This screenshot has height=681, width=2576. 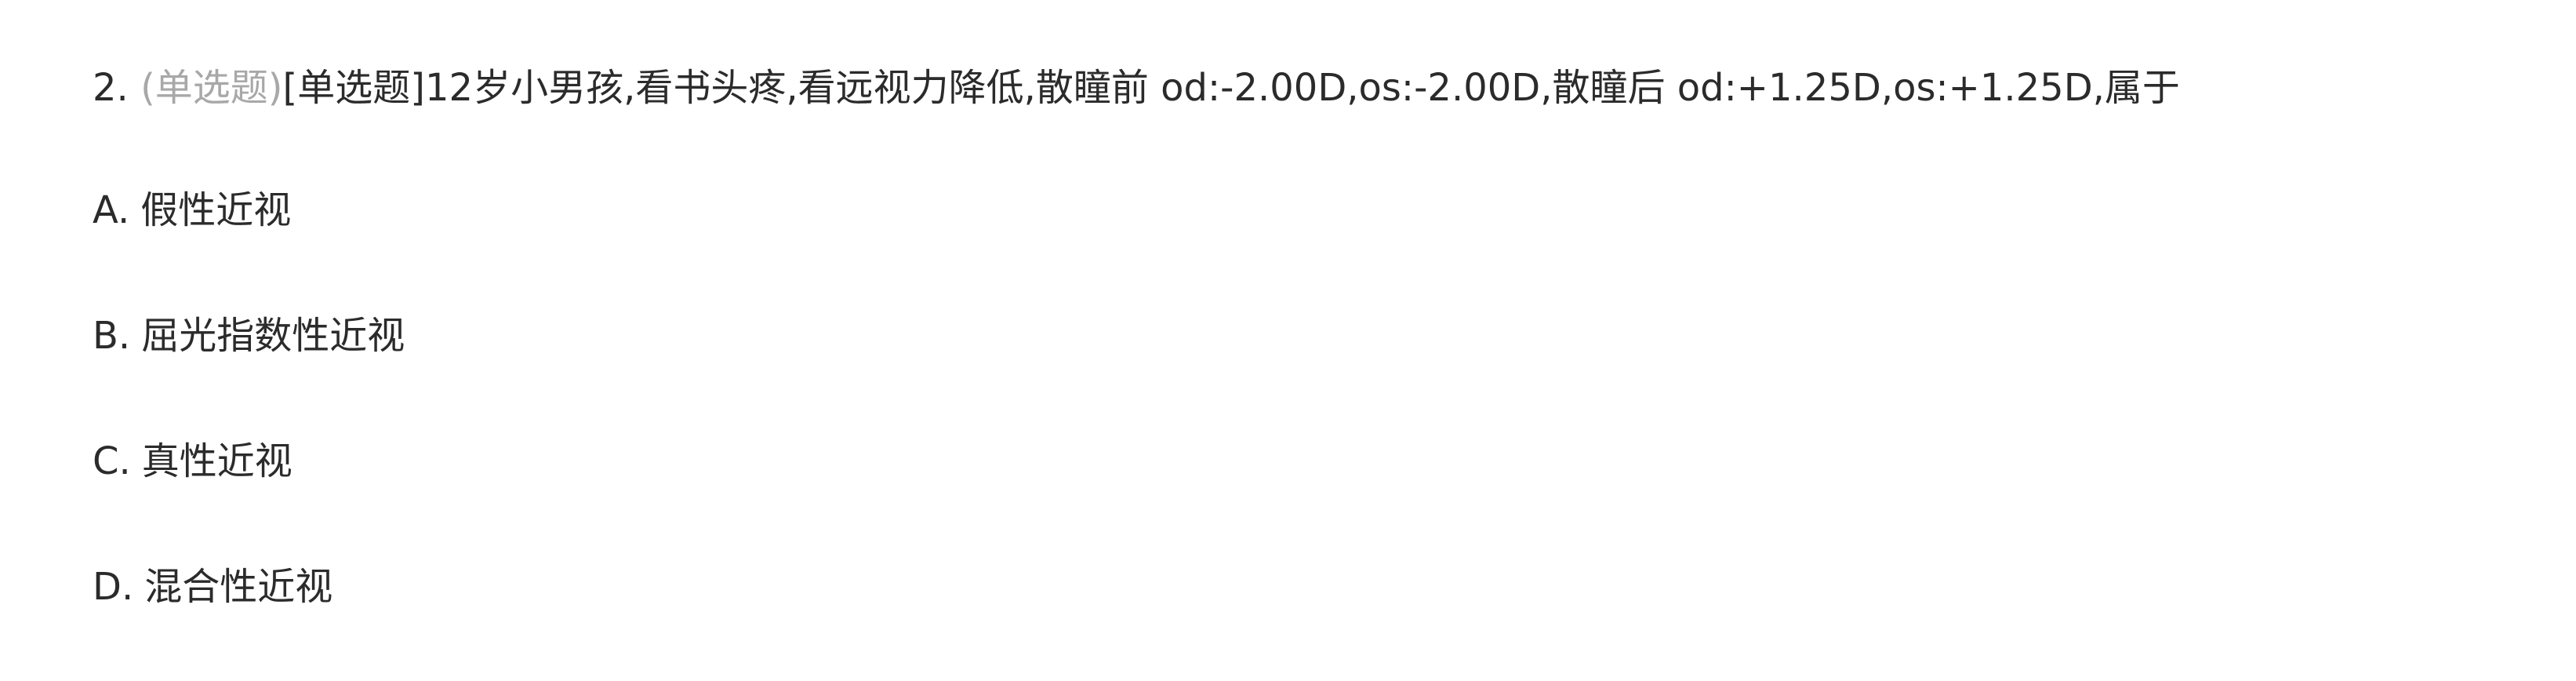 I want to click on option-b: B. 屈光指数性近视, so click(x=1269, y=335).